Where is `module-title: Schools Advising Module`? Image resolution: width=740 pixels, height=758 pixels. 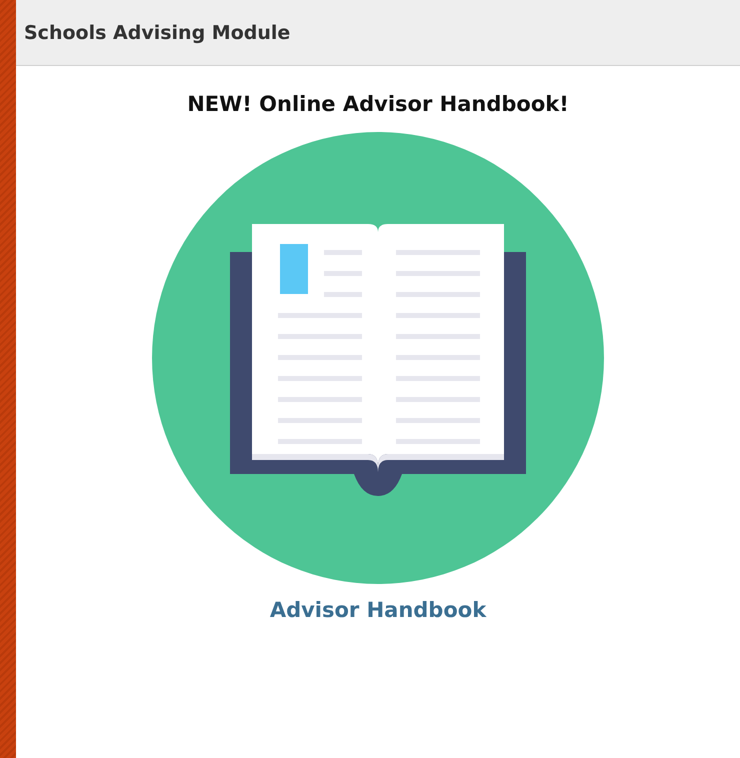
module-title: Schools Advising Module is located at coordinates (157, 33).